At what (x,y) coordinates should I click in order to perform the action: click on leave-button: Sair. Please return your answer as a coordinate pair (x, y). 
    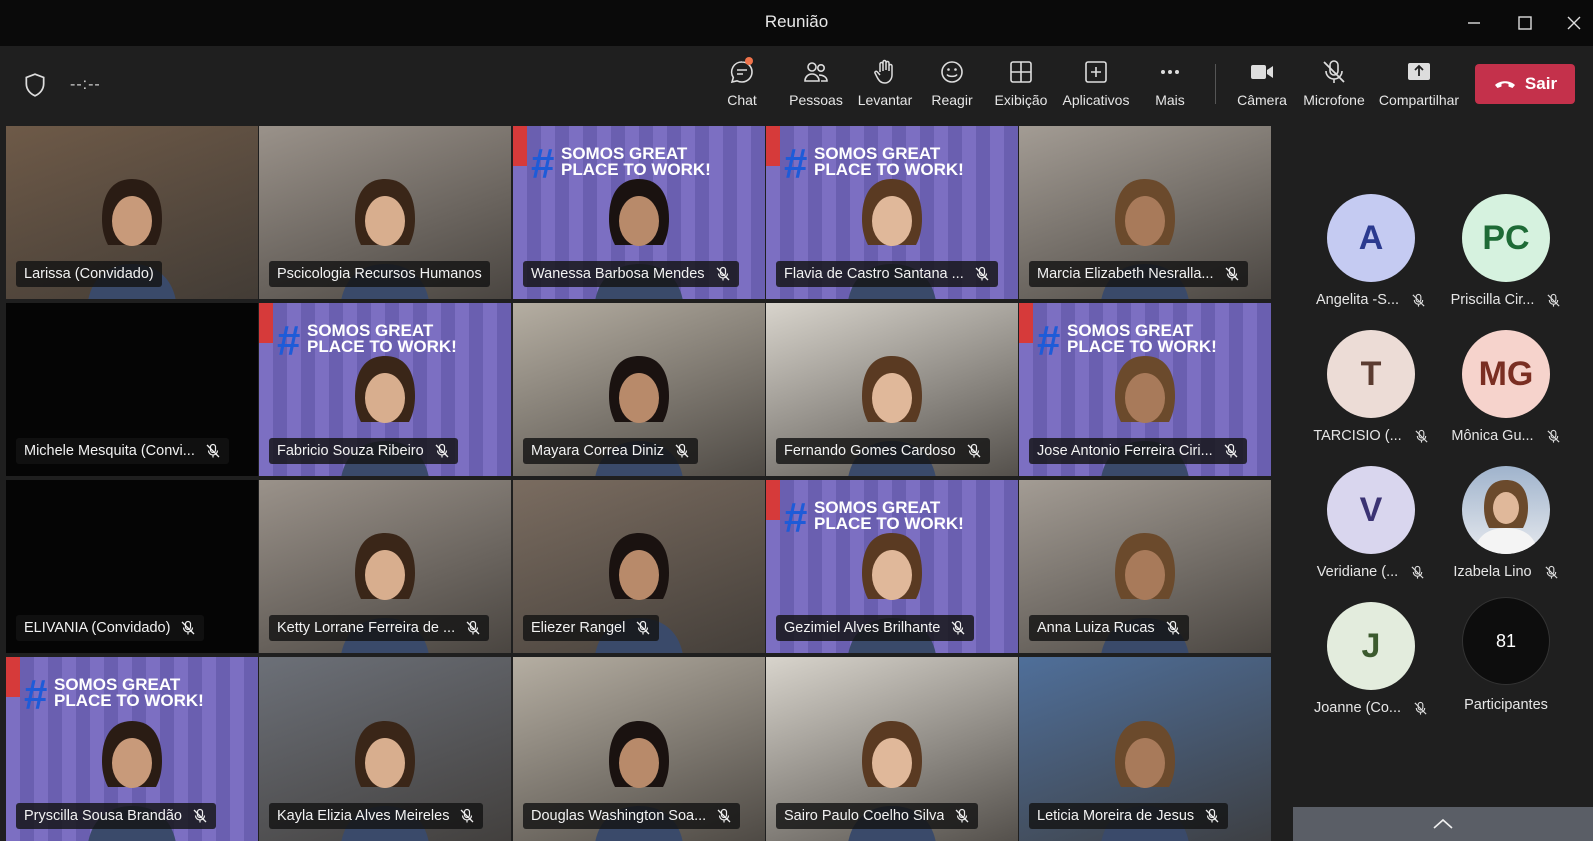
    Looking at the image, I should click on (1525, 84).